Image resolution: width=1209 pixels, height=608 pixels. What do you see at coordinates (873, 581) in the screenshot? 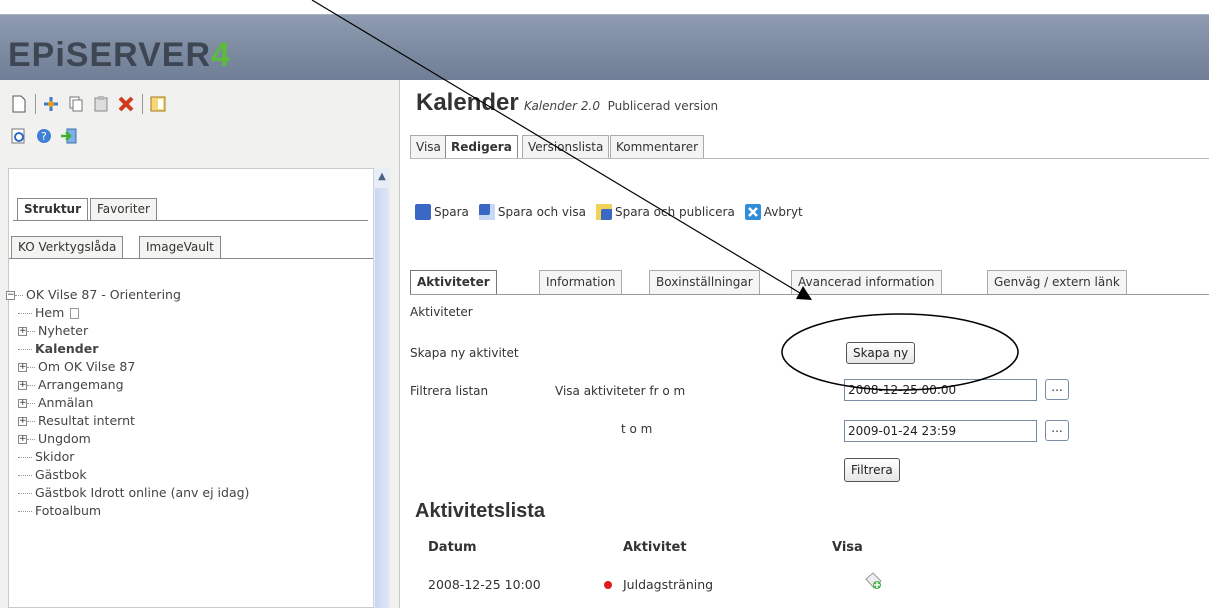
I see `view-activity-icon` at bounding box center [873, 581].